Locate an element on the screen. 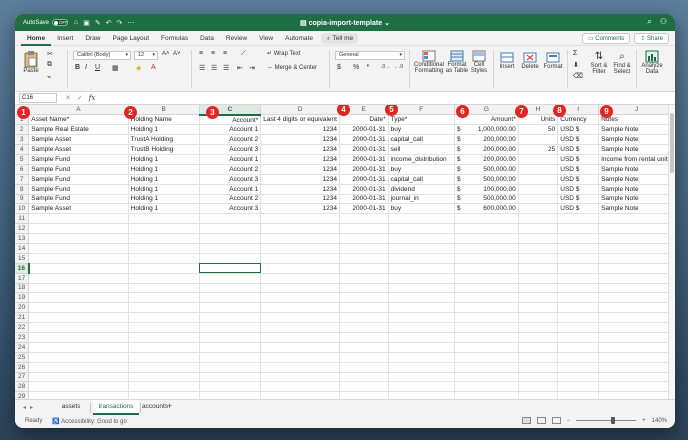  cell-H9 is located at coordinates (538, 199).